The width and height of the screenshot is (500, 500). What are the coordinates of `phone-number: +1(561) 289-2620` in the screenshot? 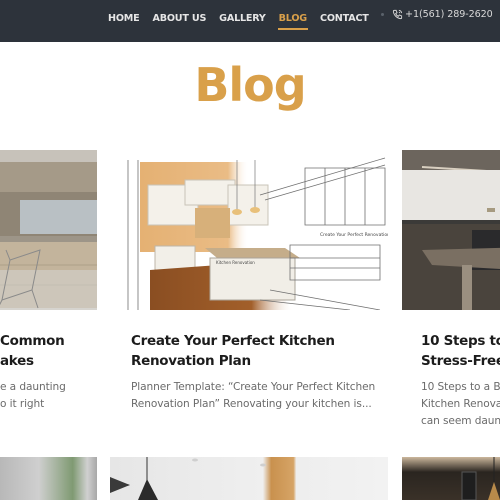 It's located at (449, 14).